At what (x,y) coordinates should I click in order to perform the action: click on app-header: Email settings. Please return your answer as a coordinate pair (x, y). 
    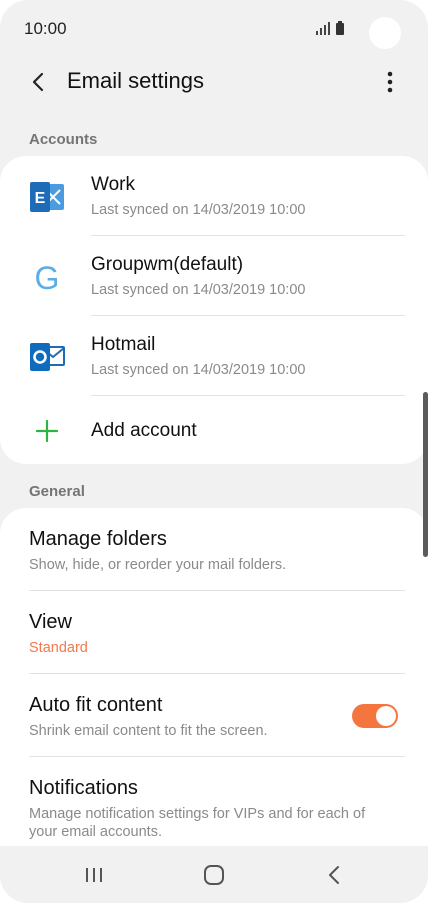
    Looking at the image, I should click on (214, 82).